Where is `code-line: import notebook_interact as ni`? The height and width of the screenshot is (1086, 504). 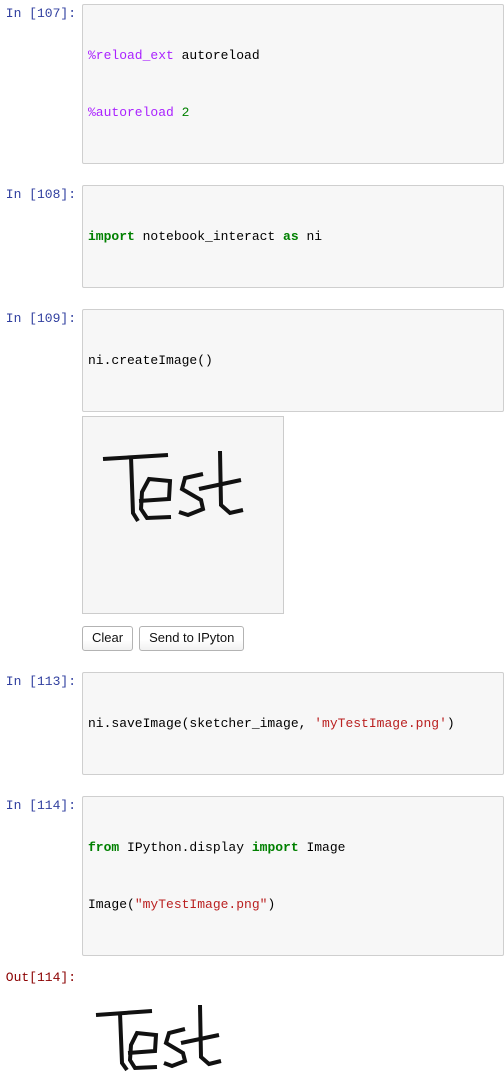
code-line: import notebook_interact as ni is located at coordinates (293, 236).